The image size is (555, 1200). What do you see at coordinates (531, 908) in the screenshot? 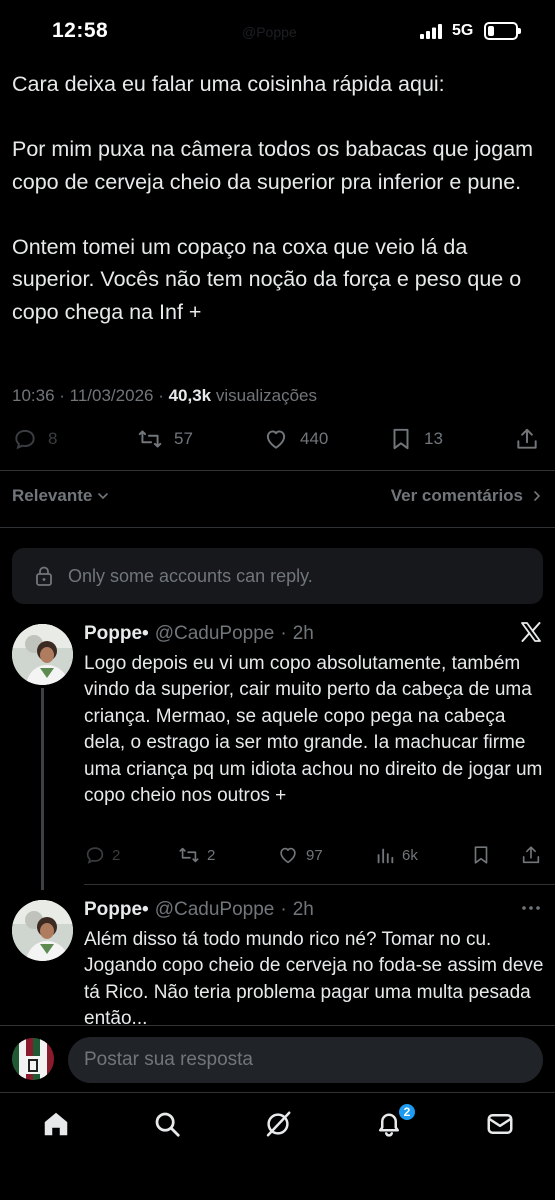
I see `more-options-icon` at bounding box center [531, 908].